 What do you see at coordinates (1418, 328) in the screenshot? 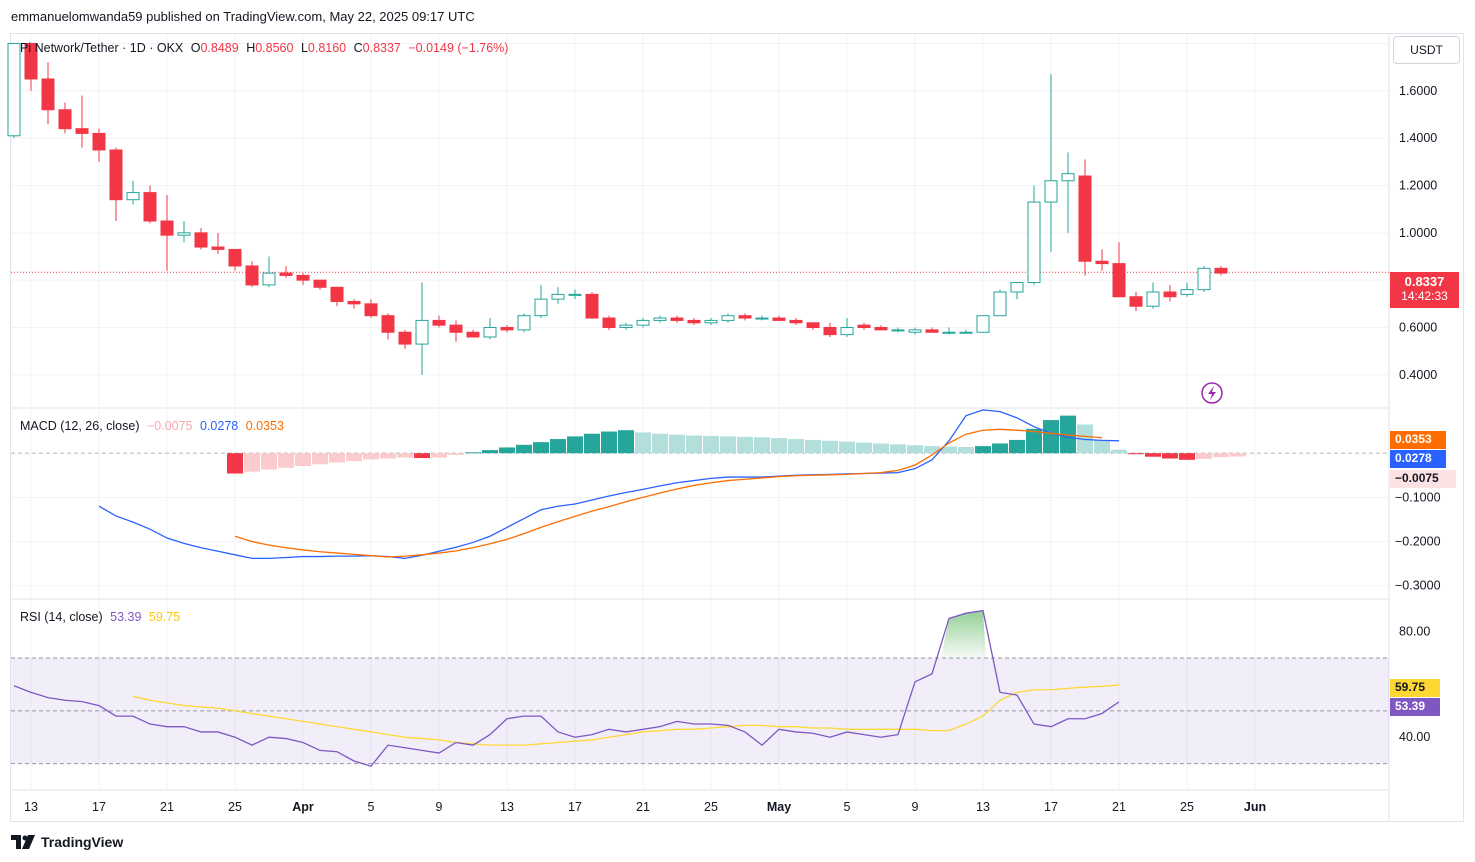
I see `price-tick-label: 0.6000` at bounding box center [1418, 328].